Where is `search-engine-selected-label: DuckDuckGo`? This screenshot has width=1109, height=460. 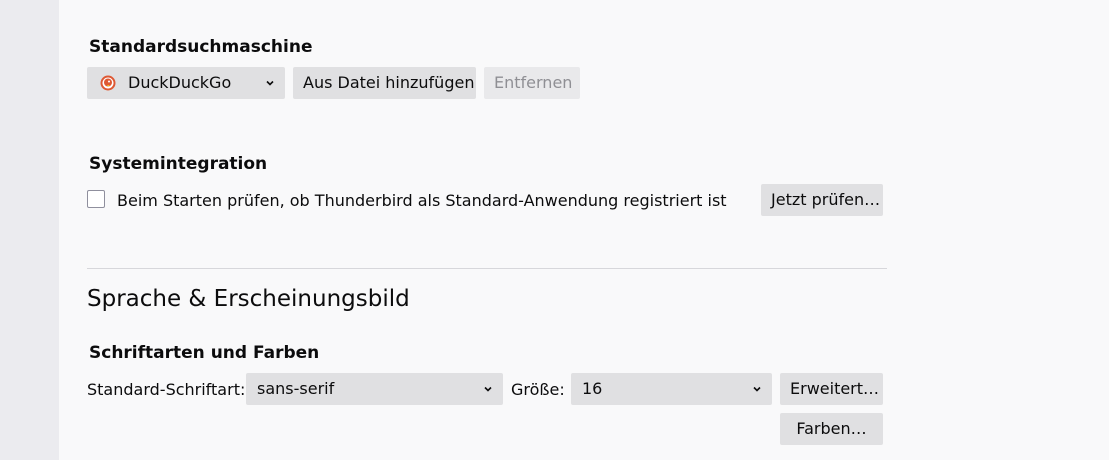
search-engine-selected-label: DuckDuckGo is located at coordinates (180, 82).